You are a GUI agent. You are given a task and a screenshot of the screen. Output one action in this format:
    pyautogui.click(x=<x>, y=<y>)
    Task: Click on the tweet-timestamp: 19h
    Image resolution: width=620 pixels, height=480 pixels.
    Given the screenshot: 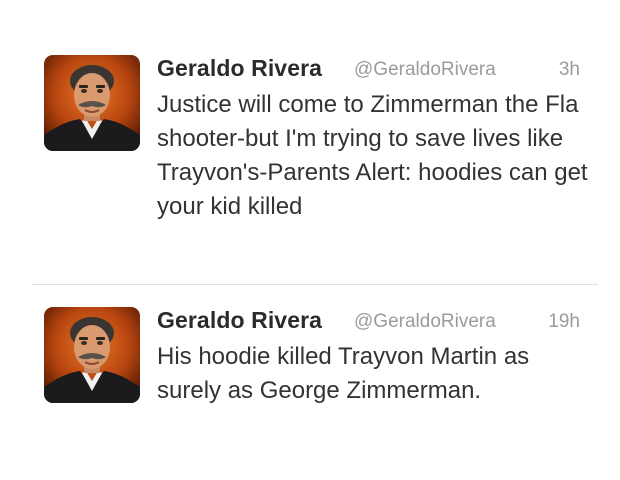 What is the action you would take?
    pyautogui.click(x=564, y=322)
    